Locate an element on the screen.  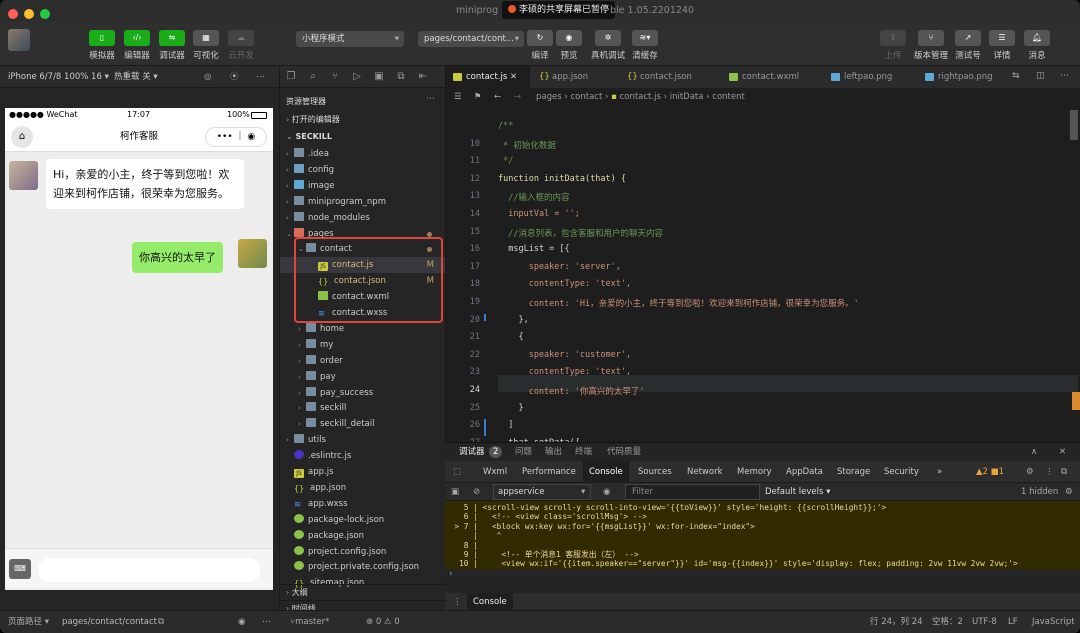
code-line: msgList = [{ is located at coordinates (533, 249).